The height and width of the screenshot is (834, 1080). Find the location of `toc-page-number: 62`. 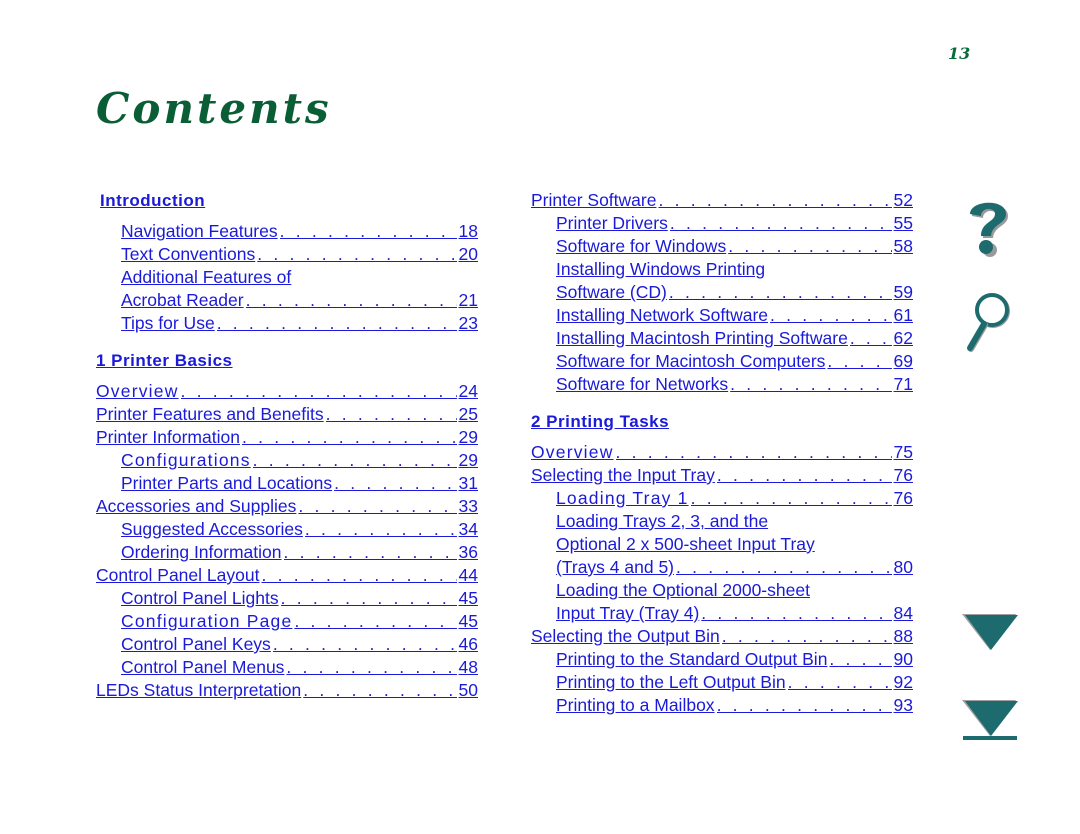

toc-page-number: 62 is located at coordinates (903, 338).